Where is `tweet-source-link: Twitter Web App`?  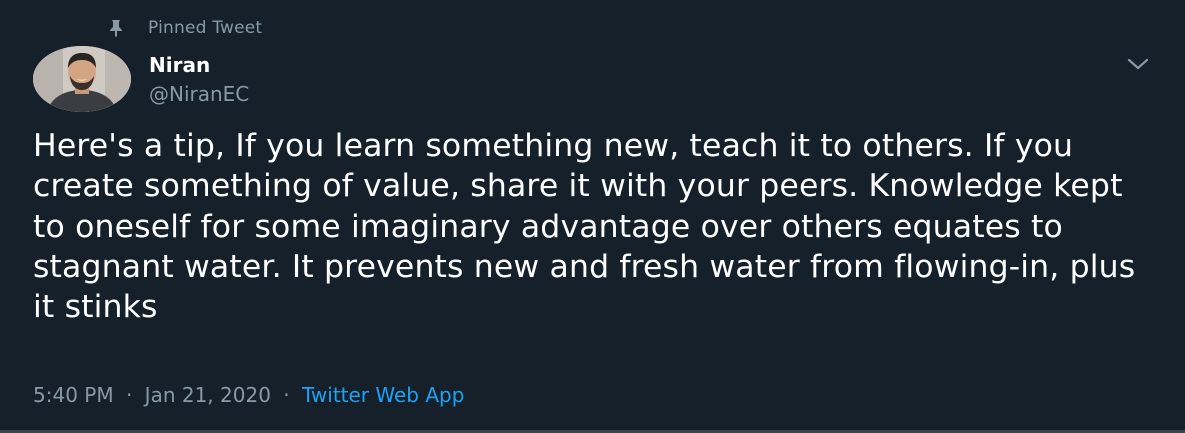
tweet-source-link: Twitter Web App is located at coordinates (383, 395).